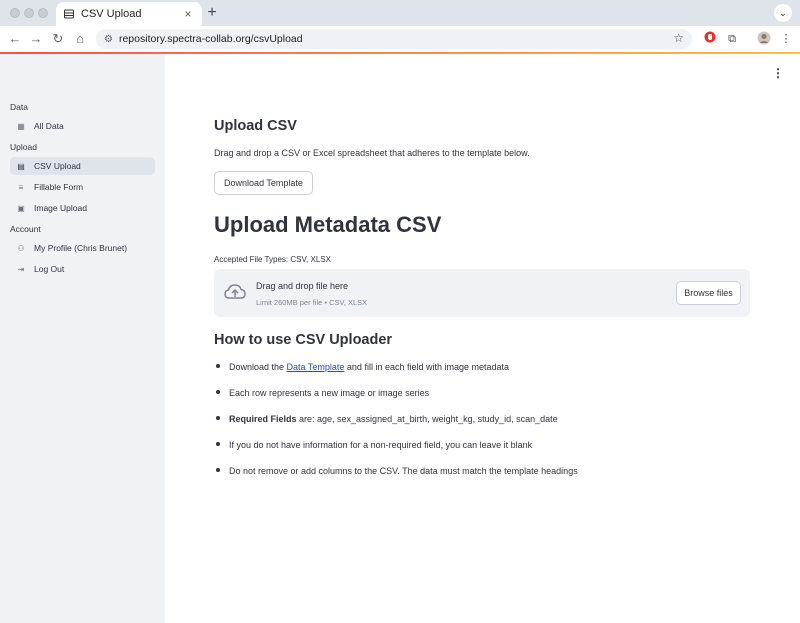 Image resolution: width=800 pixels, height=623 pixels. What do you see at coordinates (783, 13) in the screenshot?
I see `tab-search-icon: ⌄` at bounding box center [783, 13].